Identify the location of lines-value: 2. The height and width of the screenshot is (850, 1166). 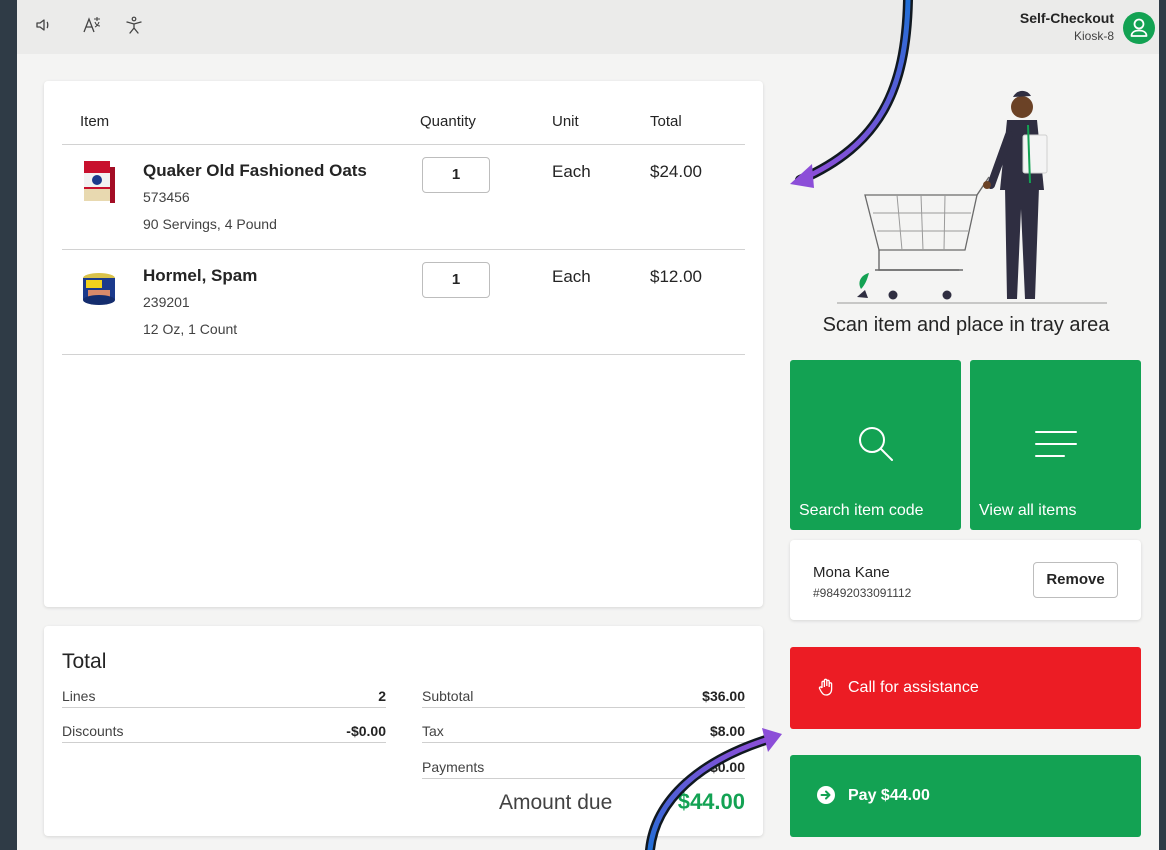
(382, 696).